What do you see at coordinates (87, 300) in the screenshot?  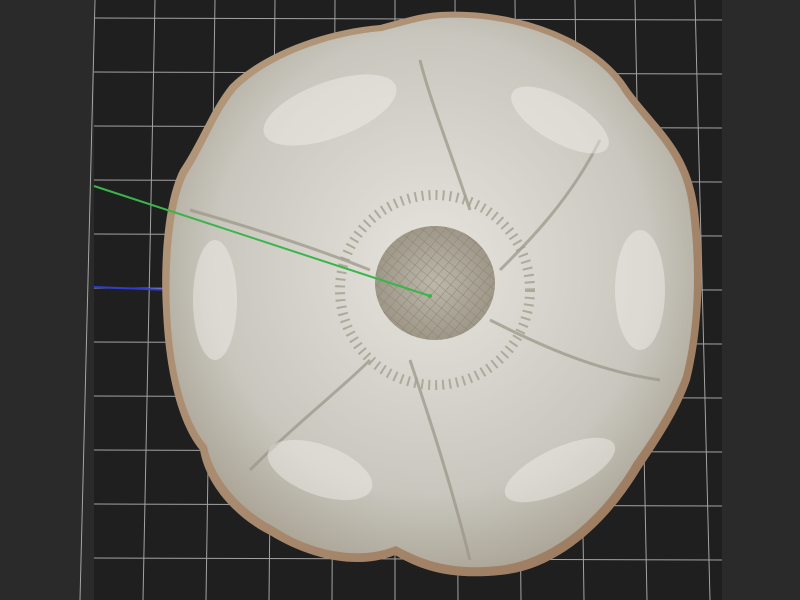 I see `grid-line-vertical` at bounding box center [87, 300].